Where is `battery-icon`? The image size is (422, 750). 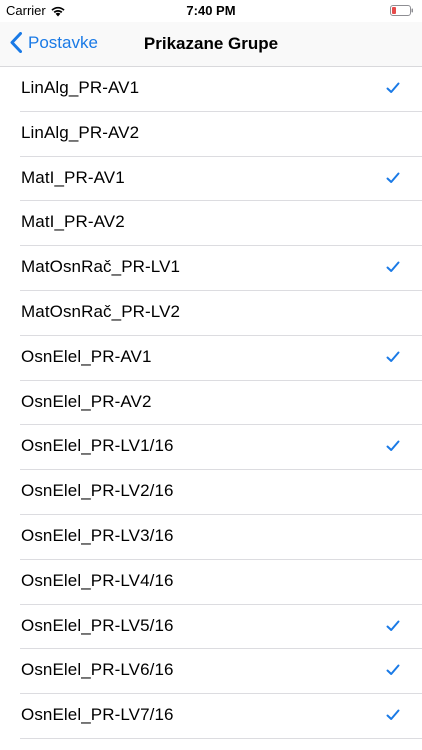 battery-icon is located at coordinates (401, 10).